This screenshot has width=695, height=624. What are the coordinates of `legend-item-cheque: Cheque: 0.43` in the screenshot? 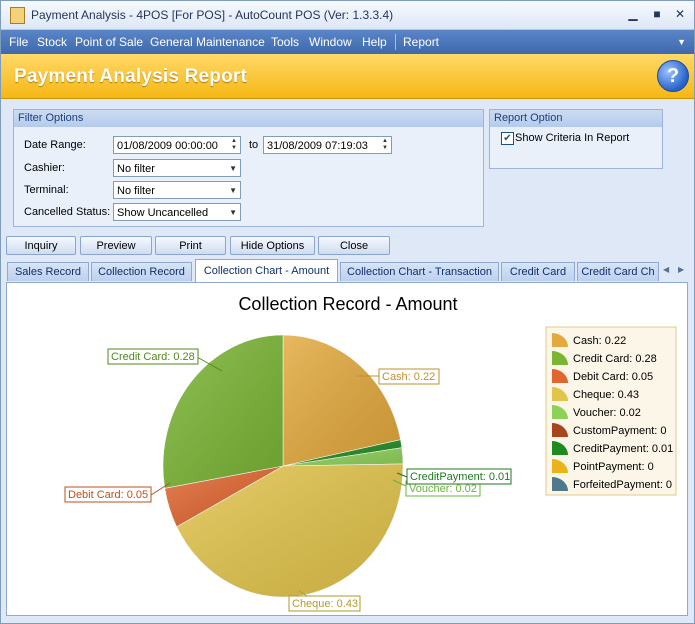 It's located at (606, 395).